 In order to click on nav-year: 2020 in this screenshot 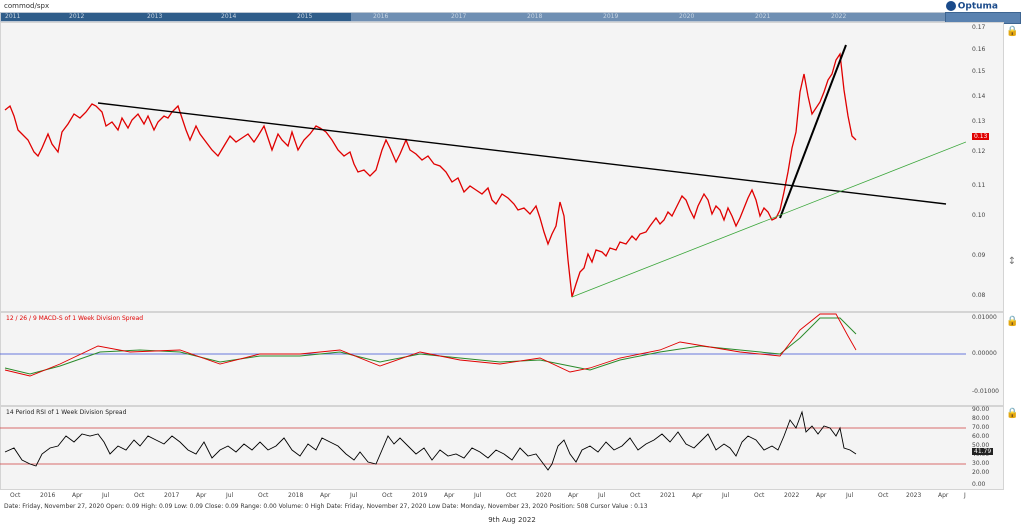, I will do `click(687, 16)`.